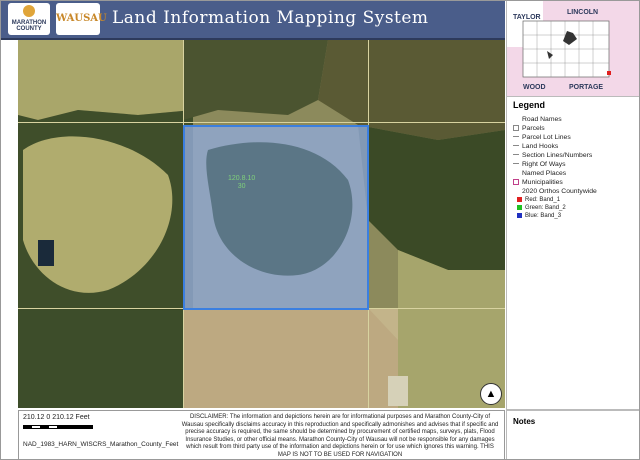 The width and height of the screenshot is (640, 460). I want to click on page-title: Land Information Mapping System, so click(270, 18).